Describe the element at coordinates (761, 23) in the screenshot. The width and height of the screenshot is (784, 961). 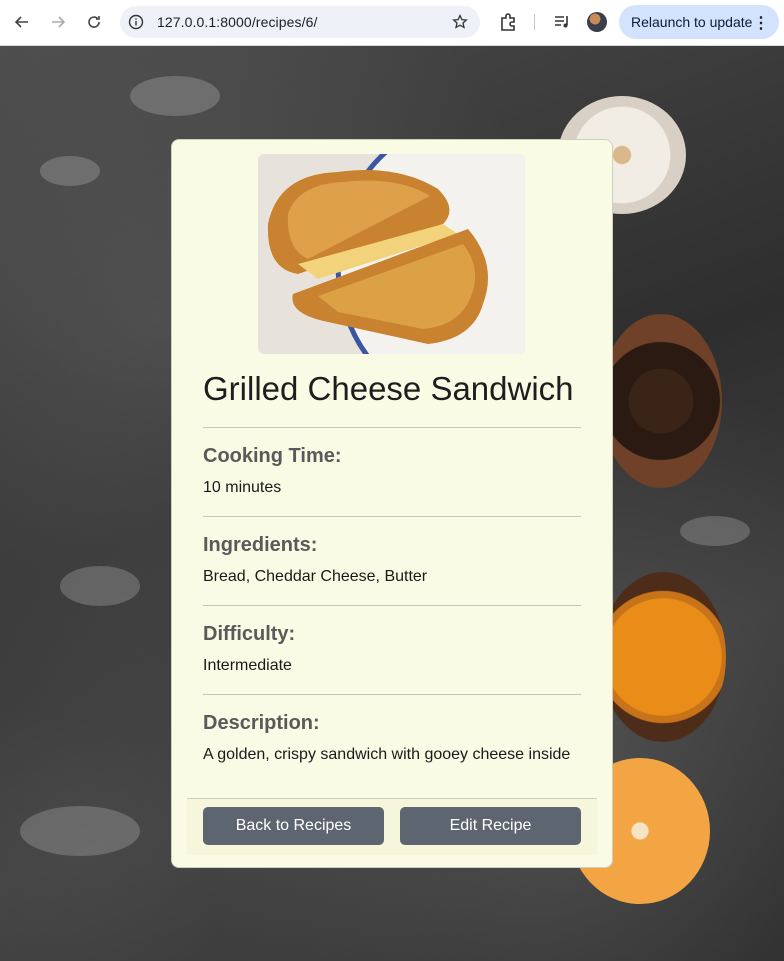
I see `more-menu-icon: ⋮` at that location.